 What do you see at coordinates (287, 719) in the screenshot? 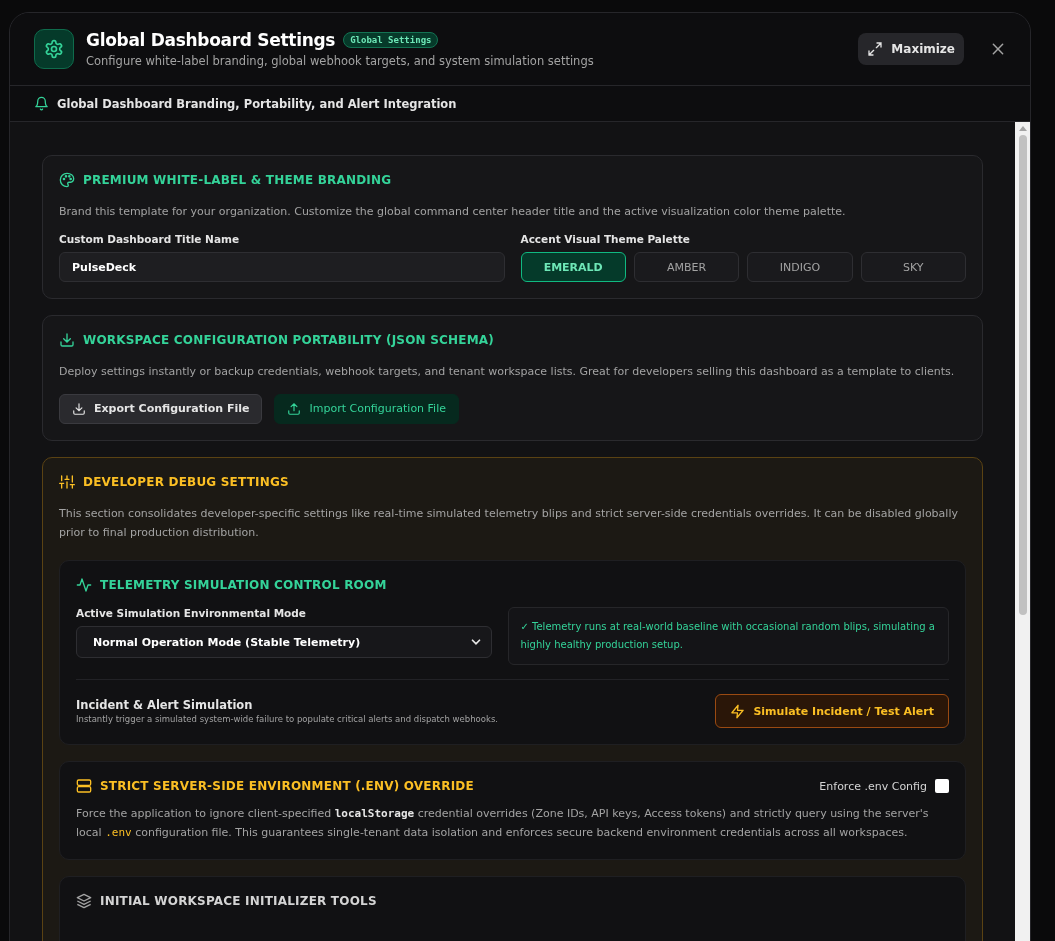
I see `incident-description: Instantly trigger a simulated system-wide failure to populate critical alerts and dispatch webhooks.` at bounding box center [287, 719].